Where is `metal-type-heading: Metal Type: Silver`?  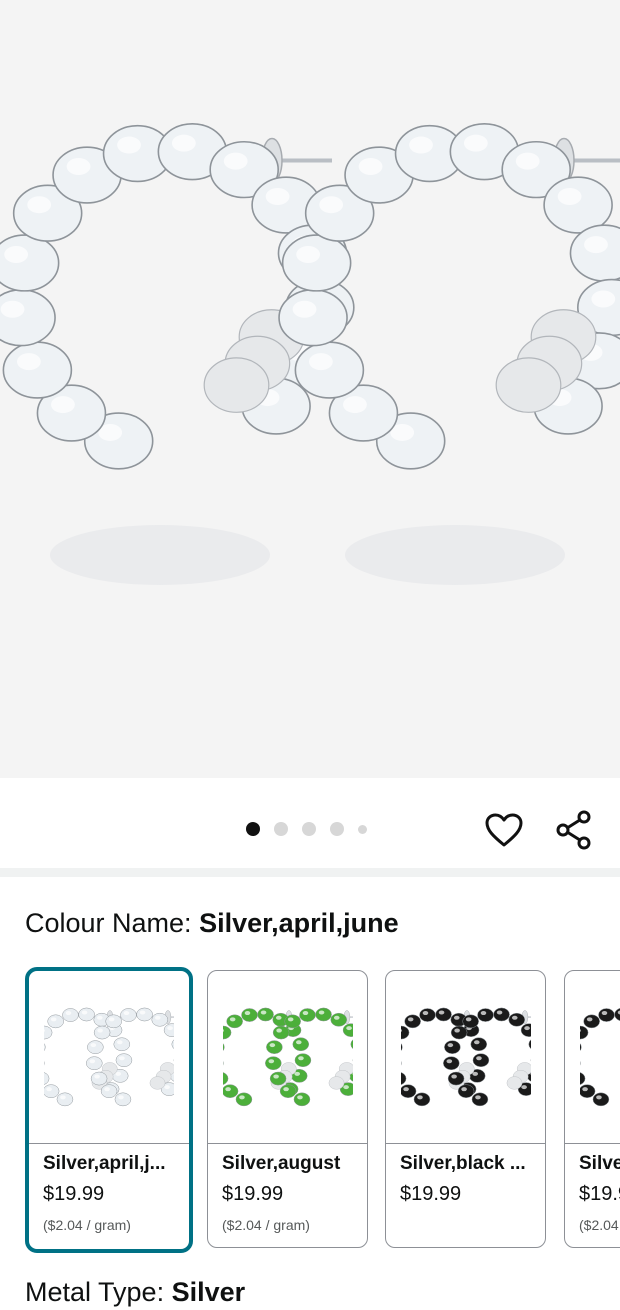 metal-type-heading: Metal Type: Silver is located at coordinates (135, 1292).